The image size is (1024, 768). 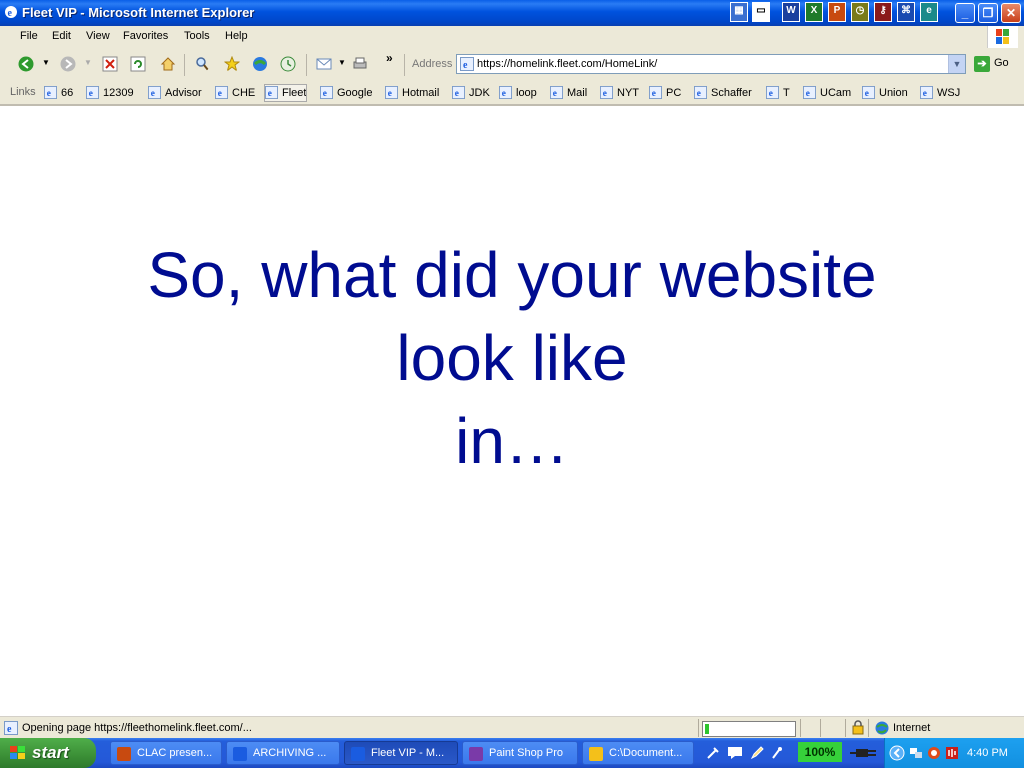 I want to click on address-input, so click(x=712, y=64).